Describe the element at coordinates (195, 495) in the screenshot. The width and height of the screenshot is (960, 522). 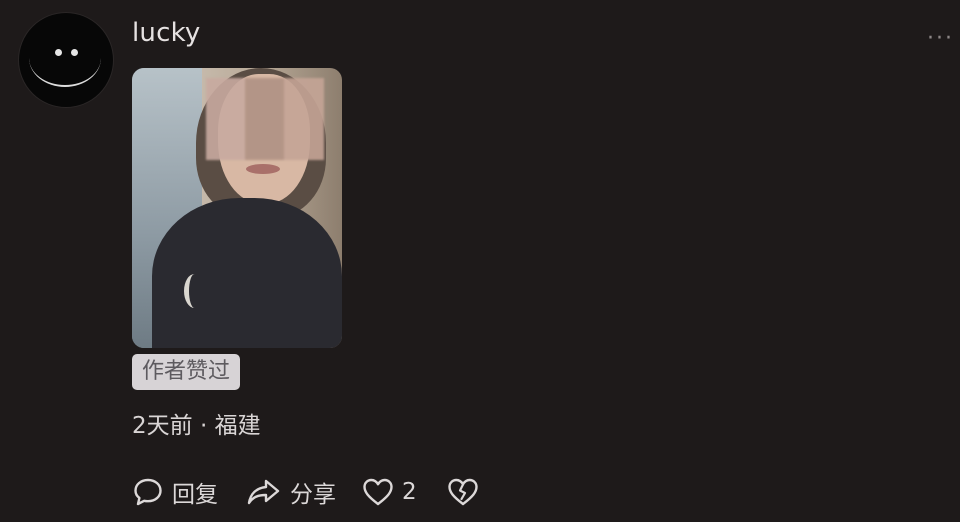
I see `reply-label: 回复` at that location.